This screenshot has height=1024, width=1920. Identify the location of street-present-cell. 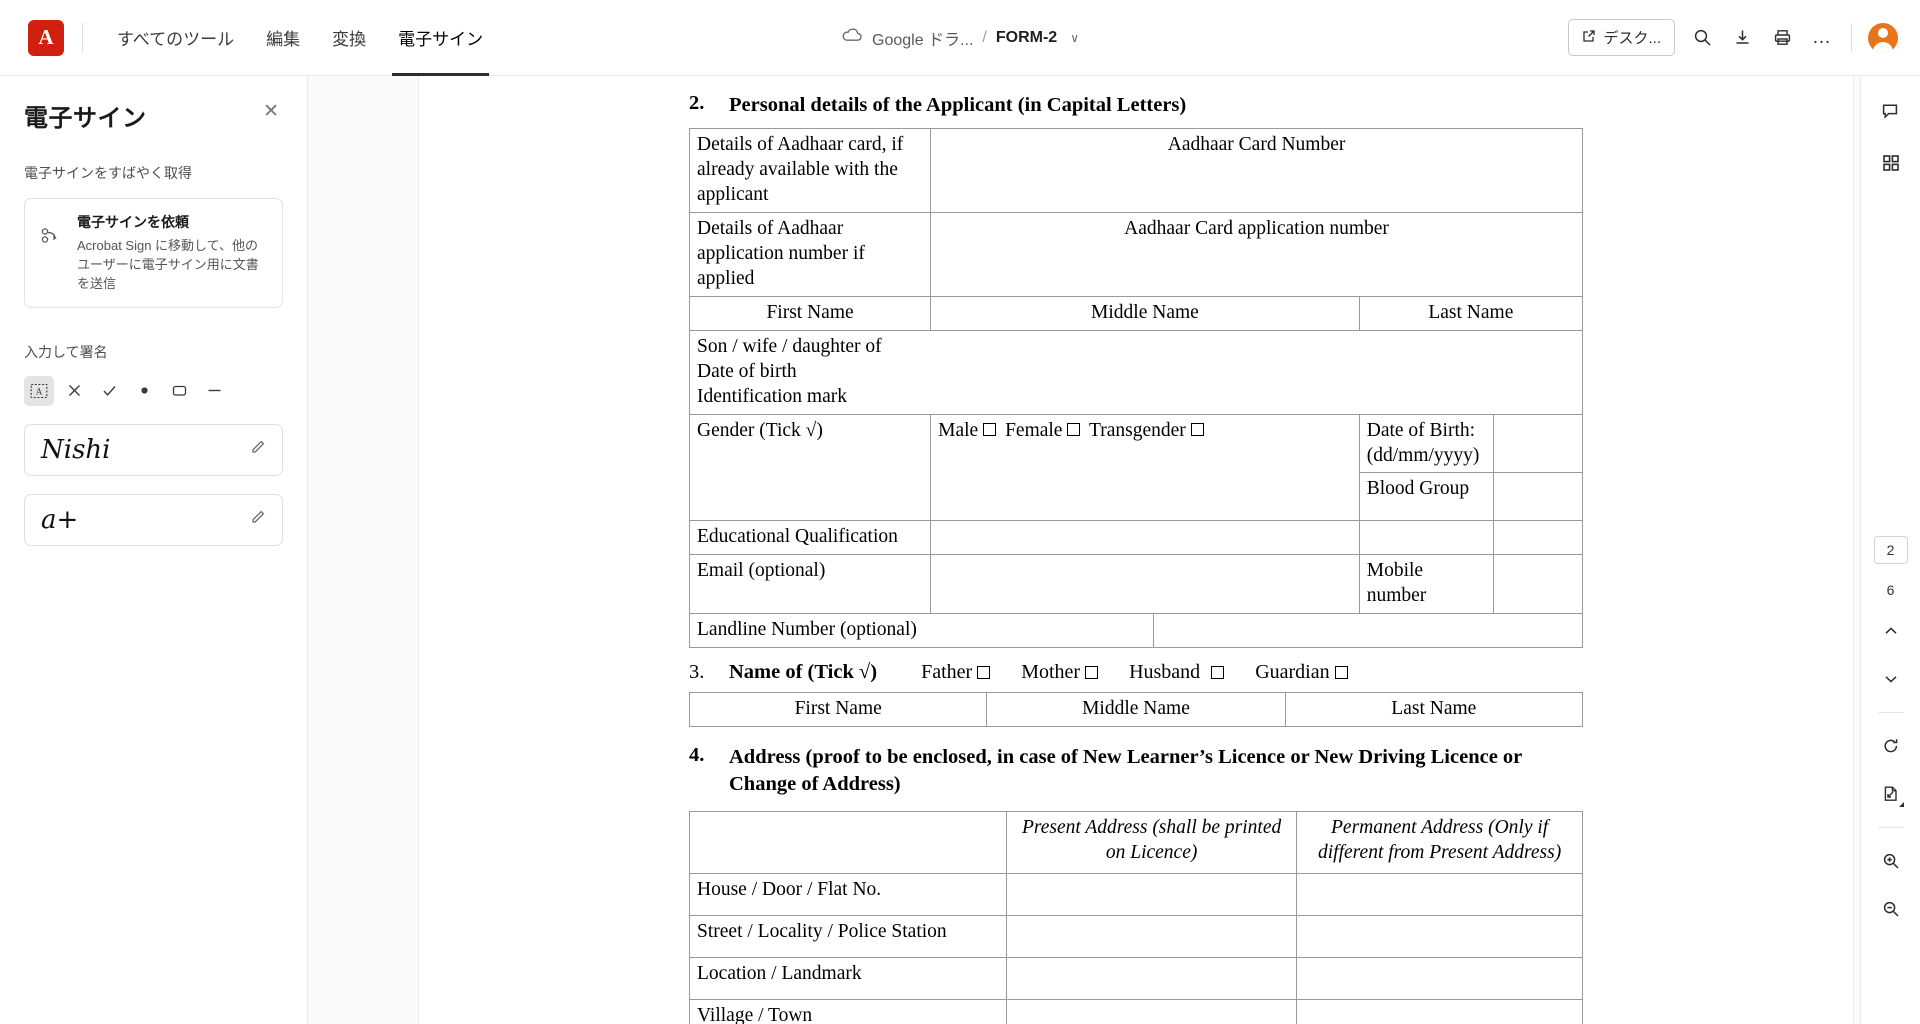
(1151, 937).